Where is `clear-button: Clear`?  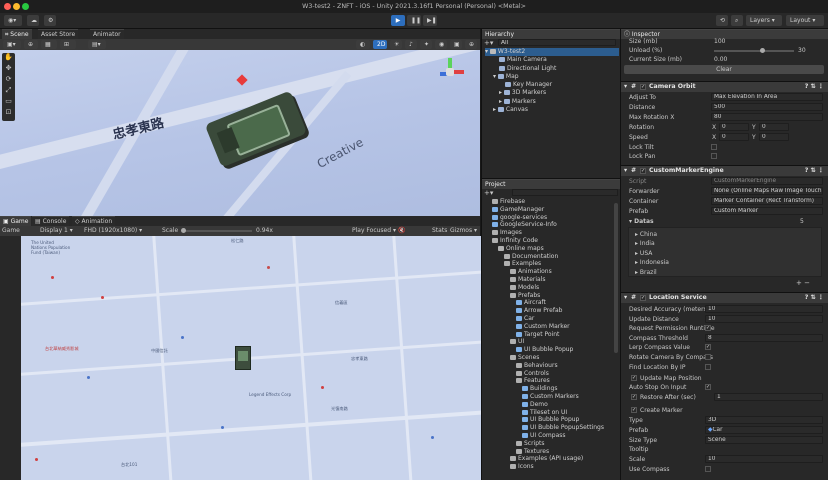
clear-button: Clear is located at coordinates (724, 69).